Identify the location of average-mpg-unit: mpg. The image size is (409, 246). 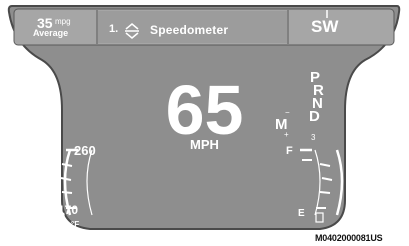
(63, 21).